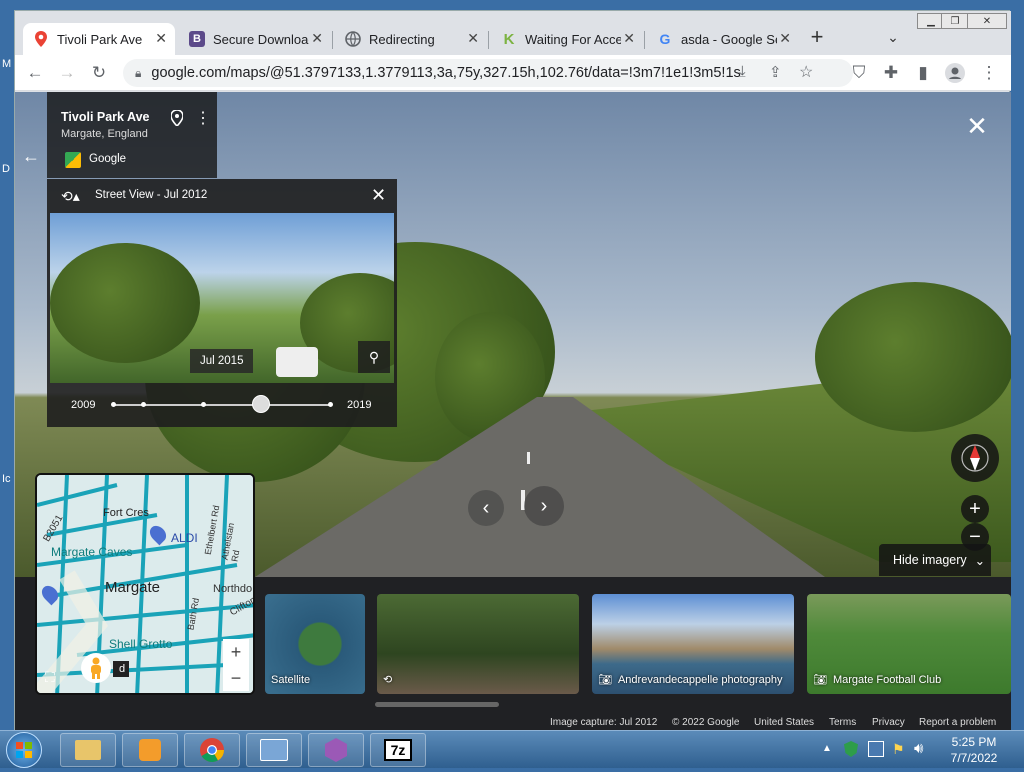 The image size is (1024, 772). What do you see at coordinates (236, 678) in the screenshot?
I see `map-zoom-out-button: −` at bounding box center [236, 678].